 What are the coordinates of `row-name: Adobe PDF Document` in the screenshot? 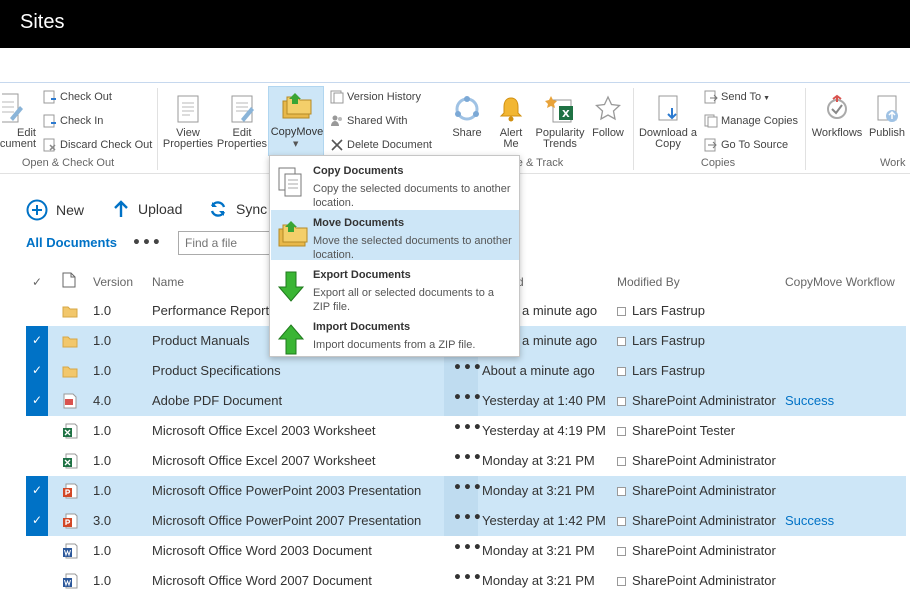 It's located at (217, 400).